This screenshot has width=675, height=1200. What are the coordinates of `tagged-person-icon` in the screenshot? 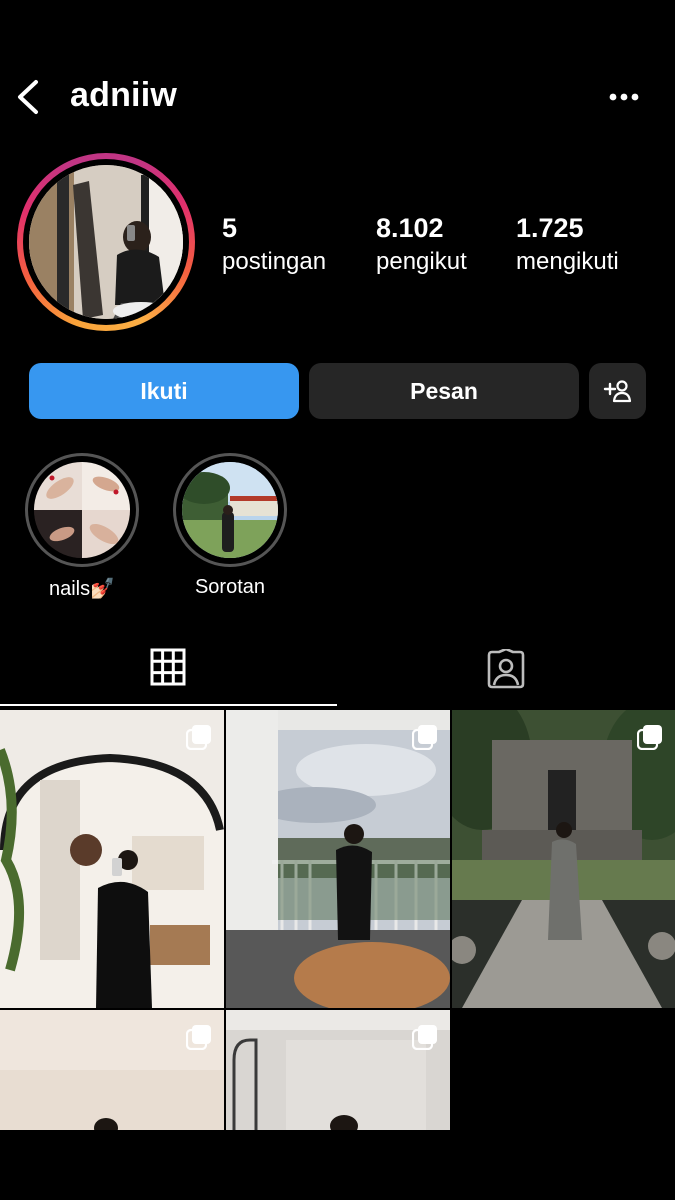 It's located at (506, 668).